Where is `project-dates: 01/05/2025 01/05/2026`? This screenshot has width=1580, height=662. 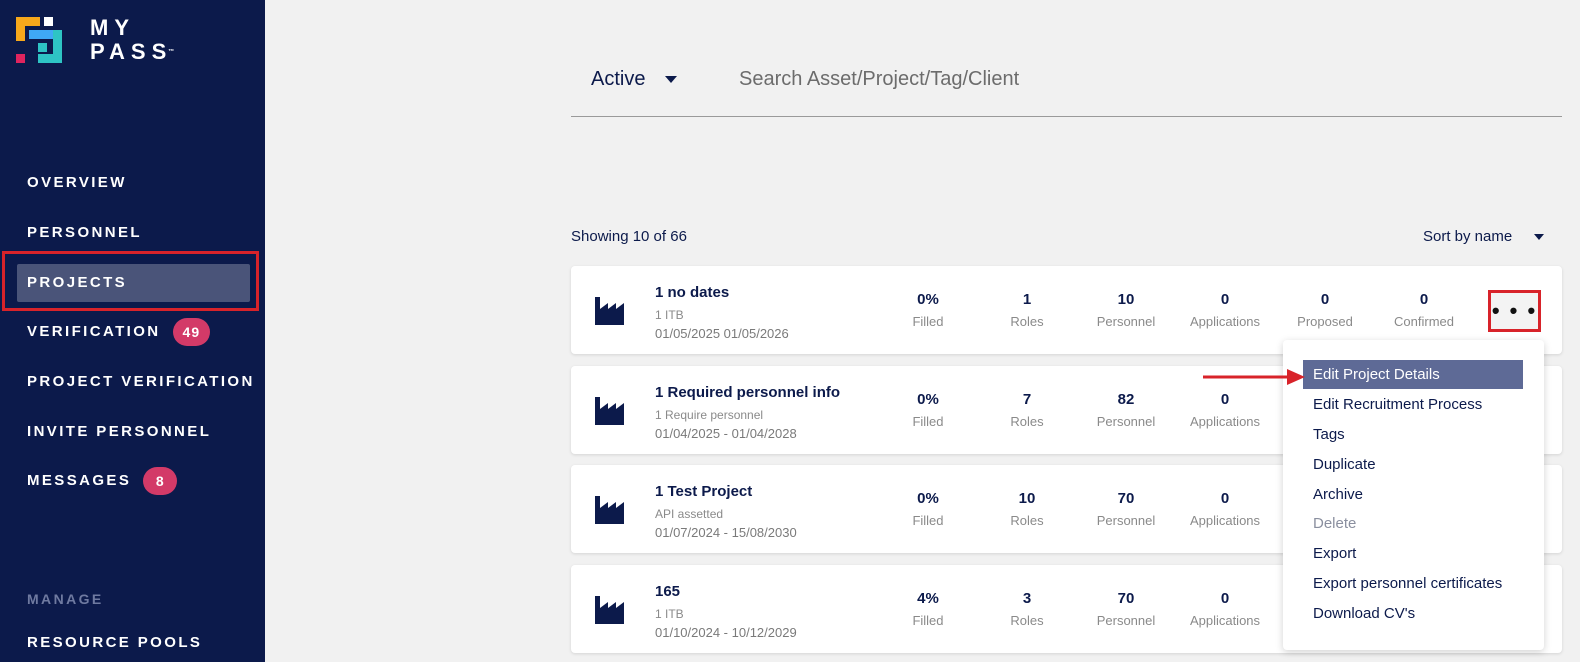 project-dates: 01/05/2025 01/05/2026 is located at coordinates (722, 333).